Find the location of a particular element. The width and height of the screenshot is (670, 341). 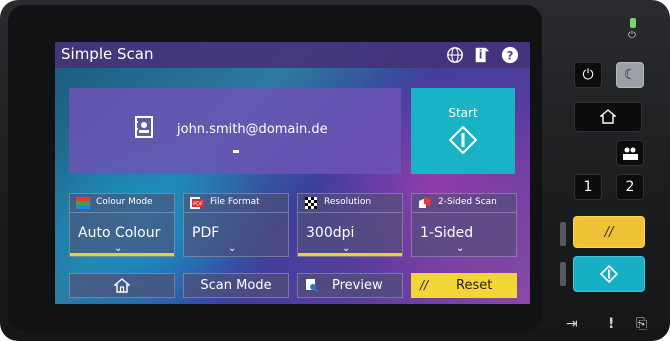

reset-button: // Reset is located at coordinates (464, 285).